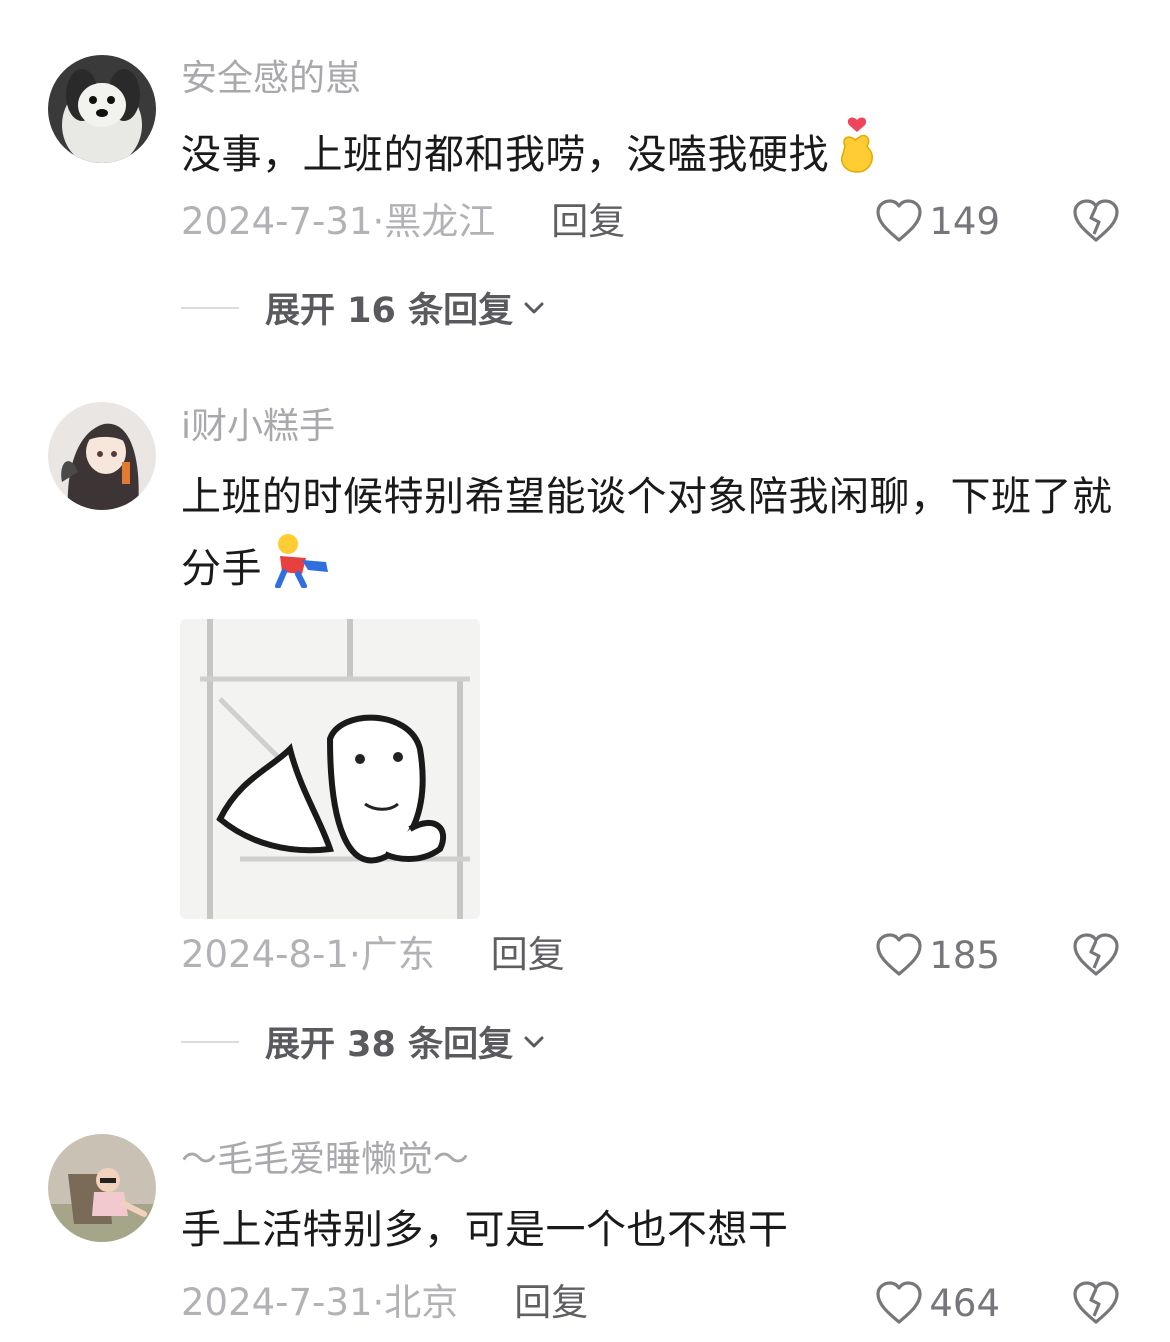  I want to click on comment-meta: 2024-7-31 · 北京 回复, so click(384, 1303).